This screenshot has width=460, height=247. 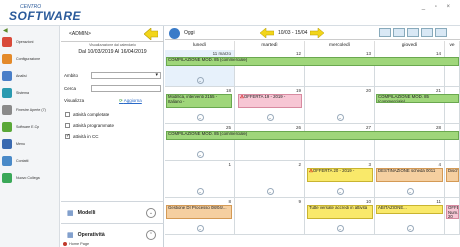 I want to click on user-name: <ADMIN>, so click(x=80, y=33).